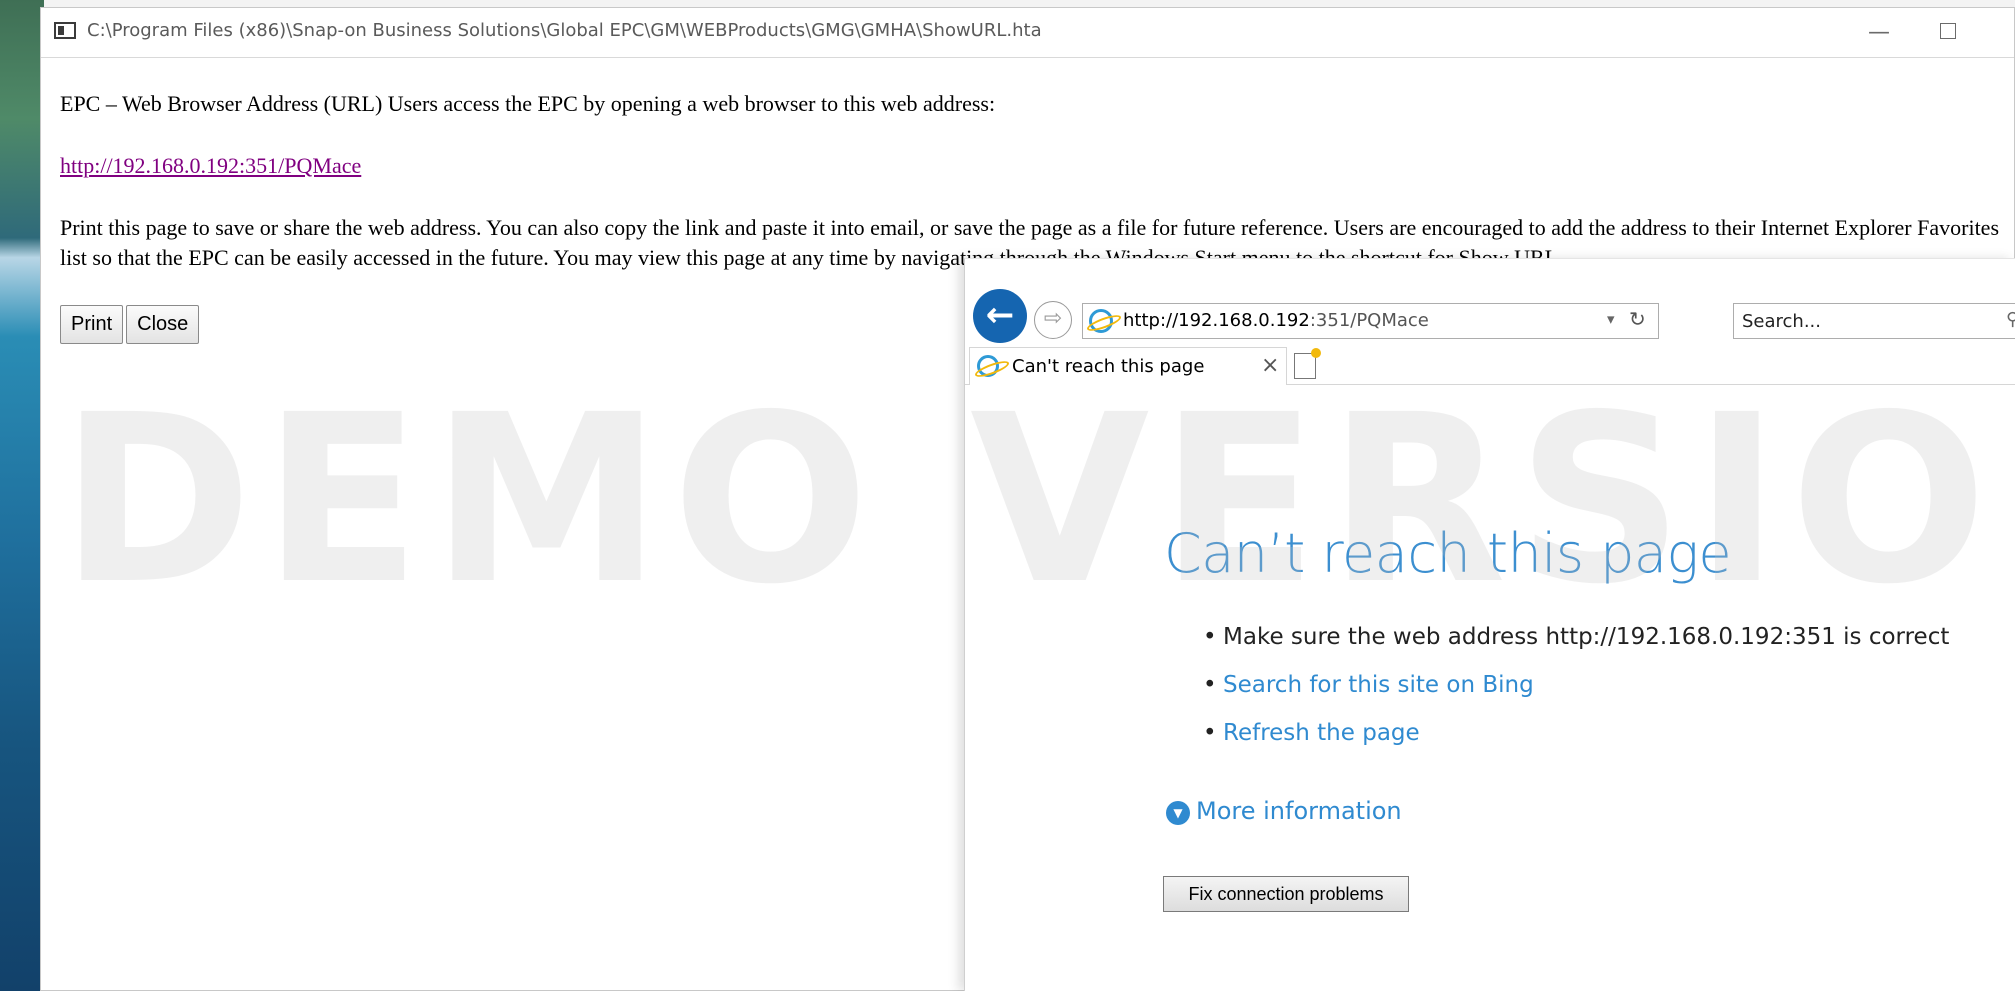 The width and height of the screenshot is (2015, 991). Describe the element at coordinates (65, 30) in the screenshot. I see `app-window-icon` at that location.